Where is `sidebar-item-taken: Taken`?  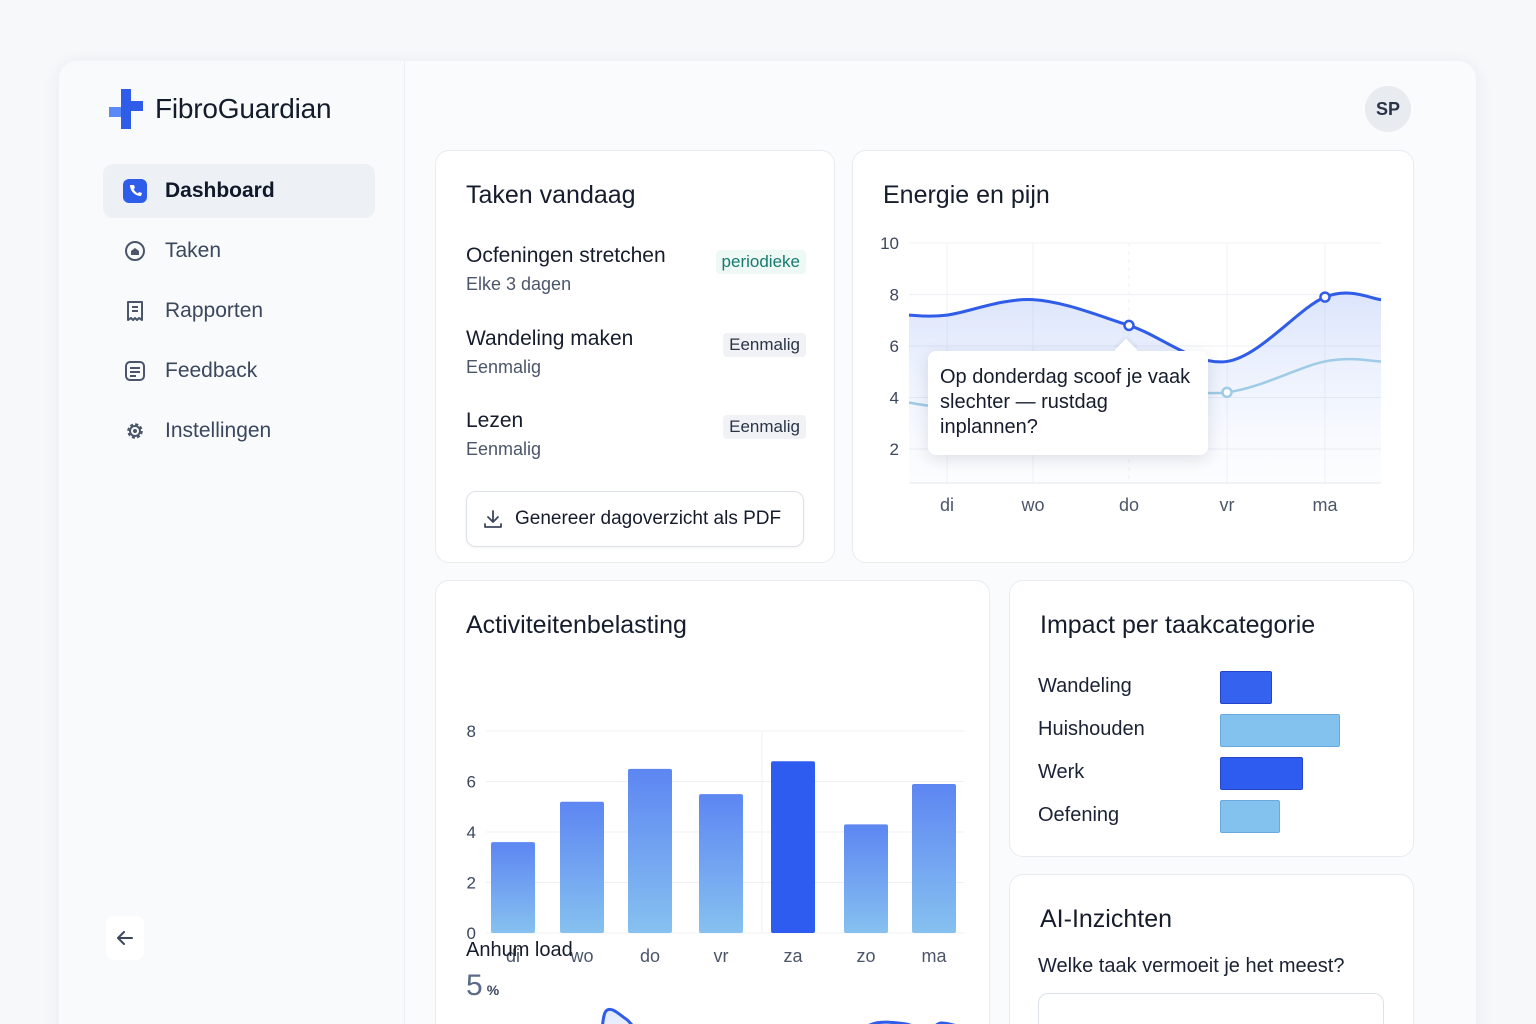 sidebar-item-taken: Taken is located at coordinates (239, 251).